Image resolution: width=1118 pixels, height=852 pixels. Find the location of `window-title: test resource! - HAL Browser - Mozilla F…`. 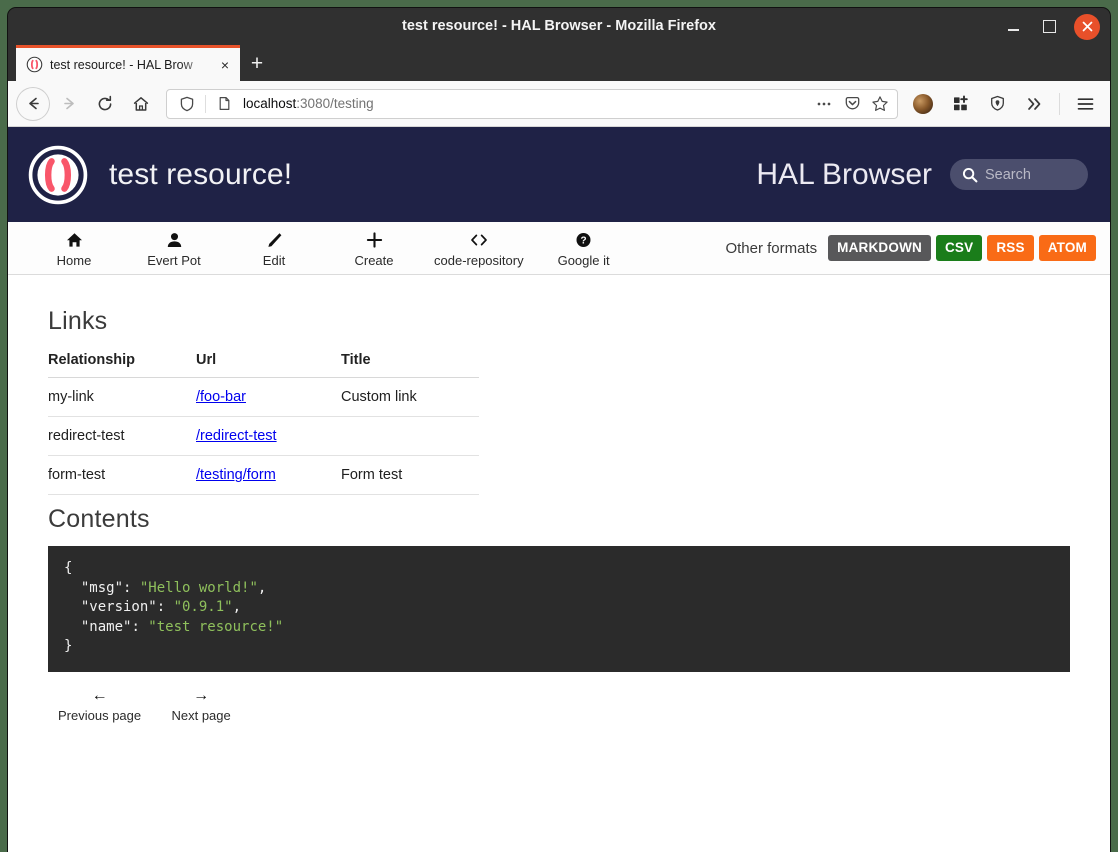

window-title: test resource! - HAL Browser - Mozilla F… is located at coordinates (559, 26).